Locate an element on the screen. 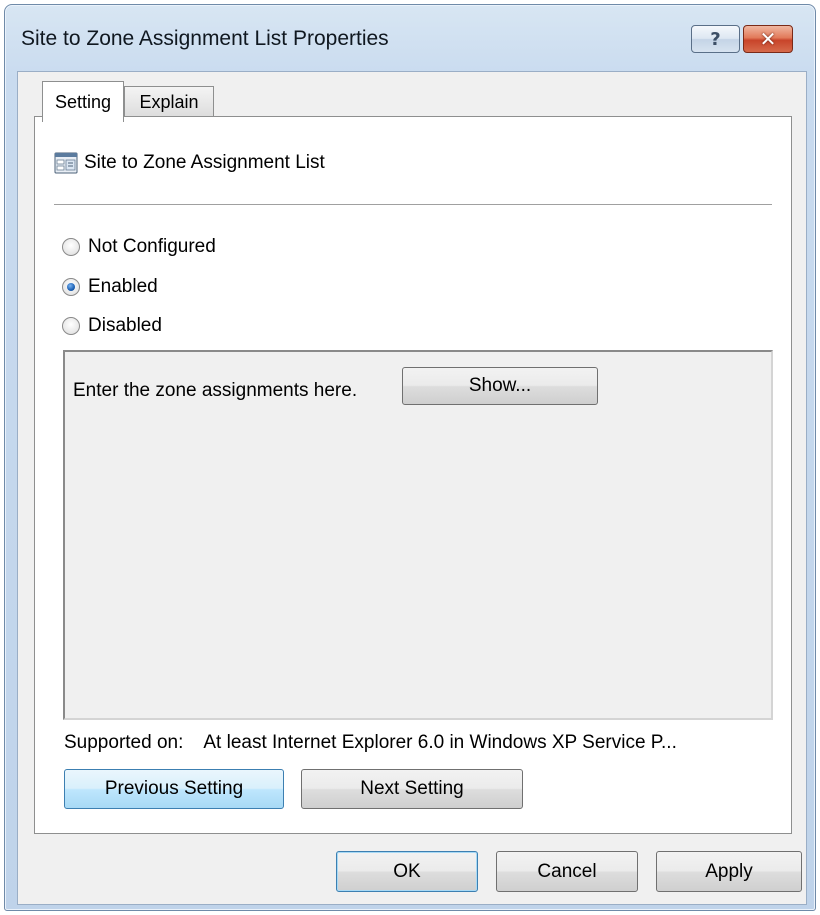 Image resolution: width=820 pixels, height=915 pixels. options-label: Enter the zone assignments here. is located at coordinates (215, 390).